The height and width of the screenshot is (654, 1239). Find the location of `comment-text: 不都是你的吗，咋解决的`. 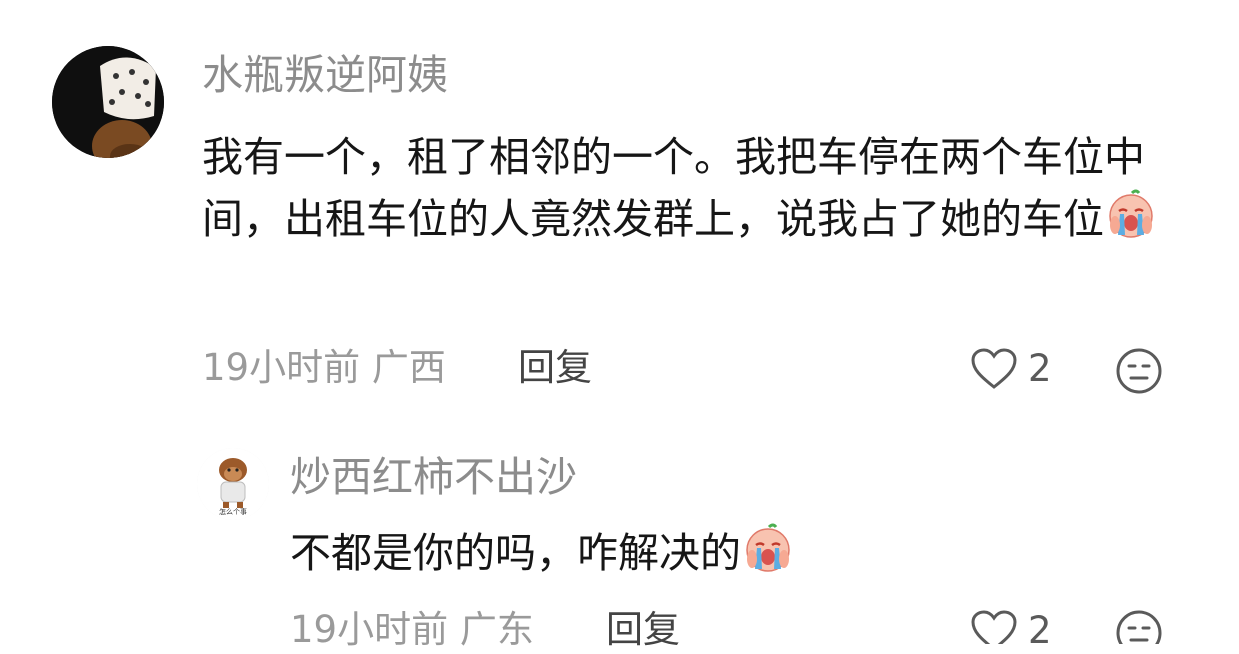

comment-text: 不都是你的吗，咋解决的 is located at coordinates (740, 553).